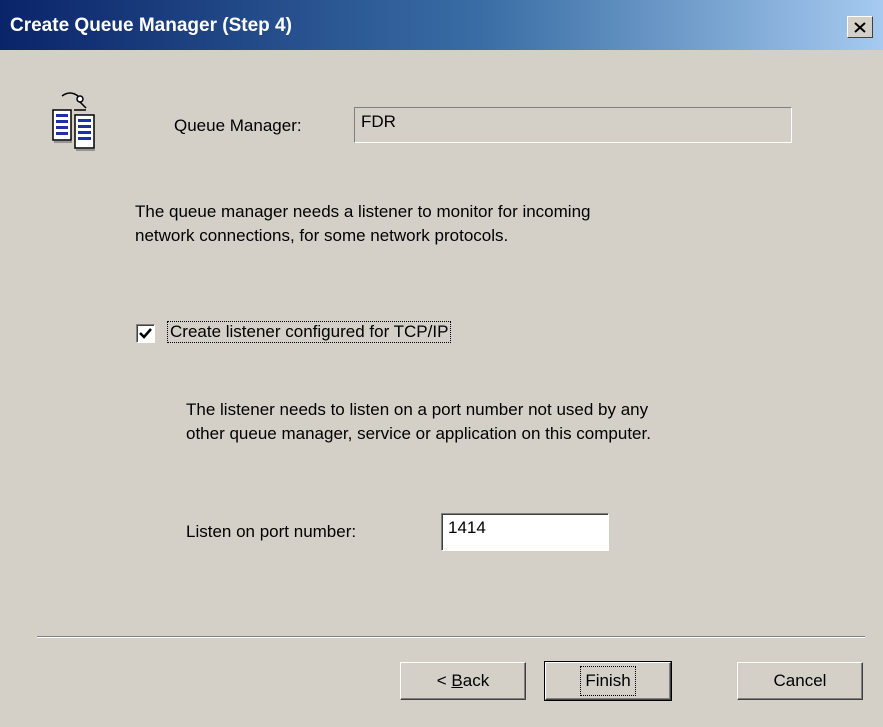  I want to click on port-number-input: 1414, so click(525, 532).